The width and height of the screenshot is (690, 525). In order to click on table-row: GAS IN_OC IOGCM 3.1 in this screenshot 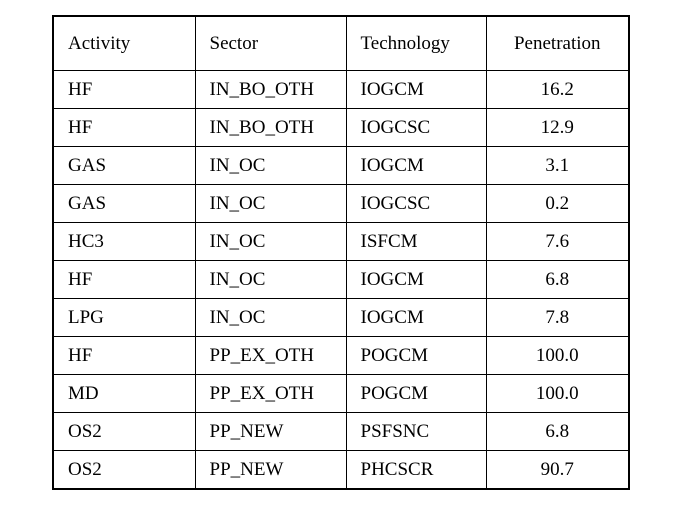, I will do `click(341, 165)`.